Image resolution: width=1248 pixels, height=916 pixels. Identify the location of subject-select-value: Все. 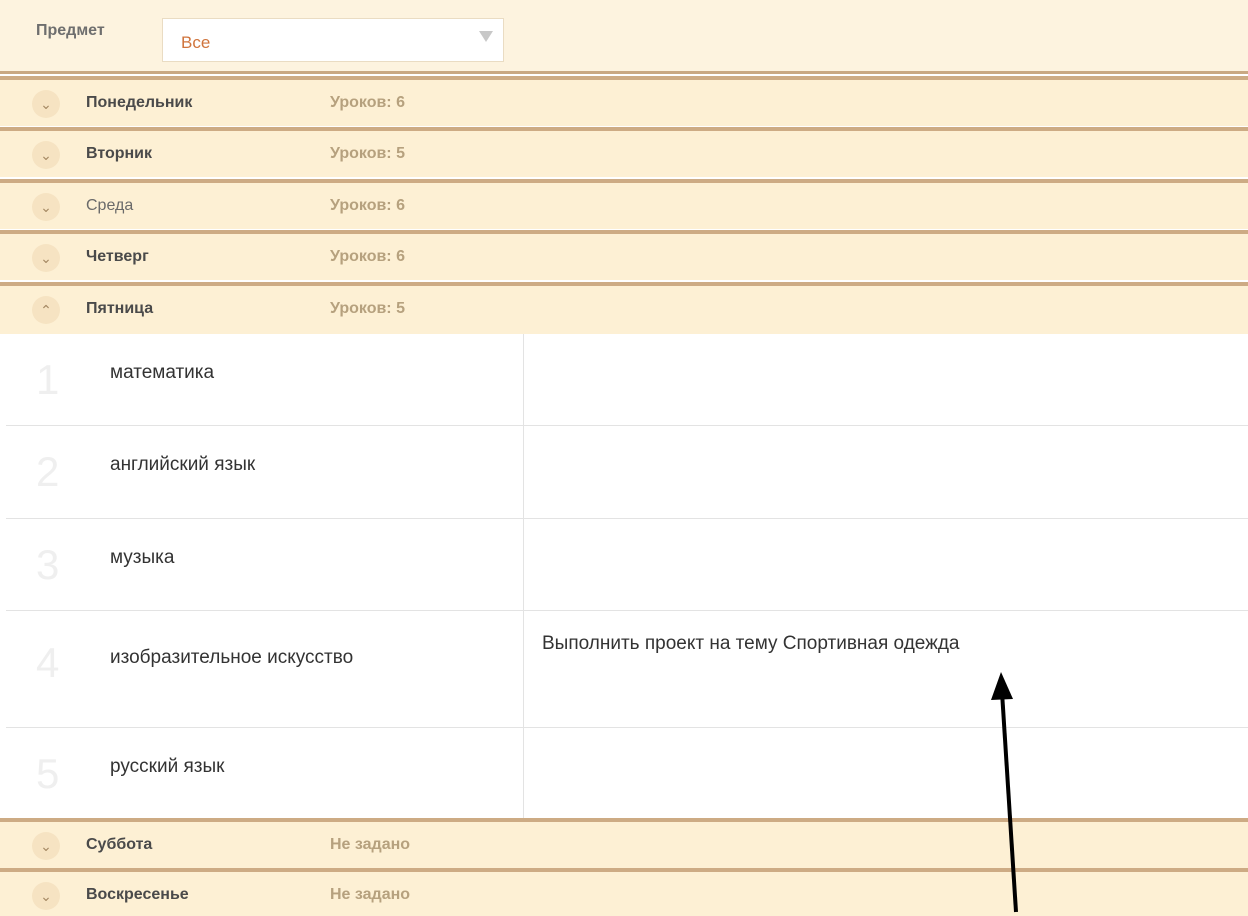
(196, 42).